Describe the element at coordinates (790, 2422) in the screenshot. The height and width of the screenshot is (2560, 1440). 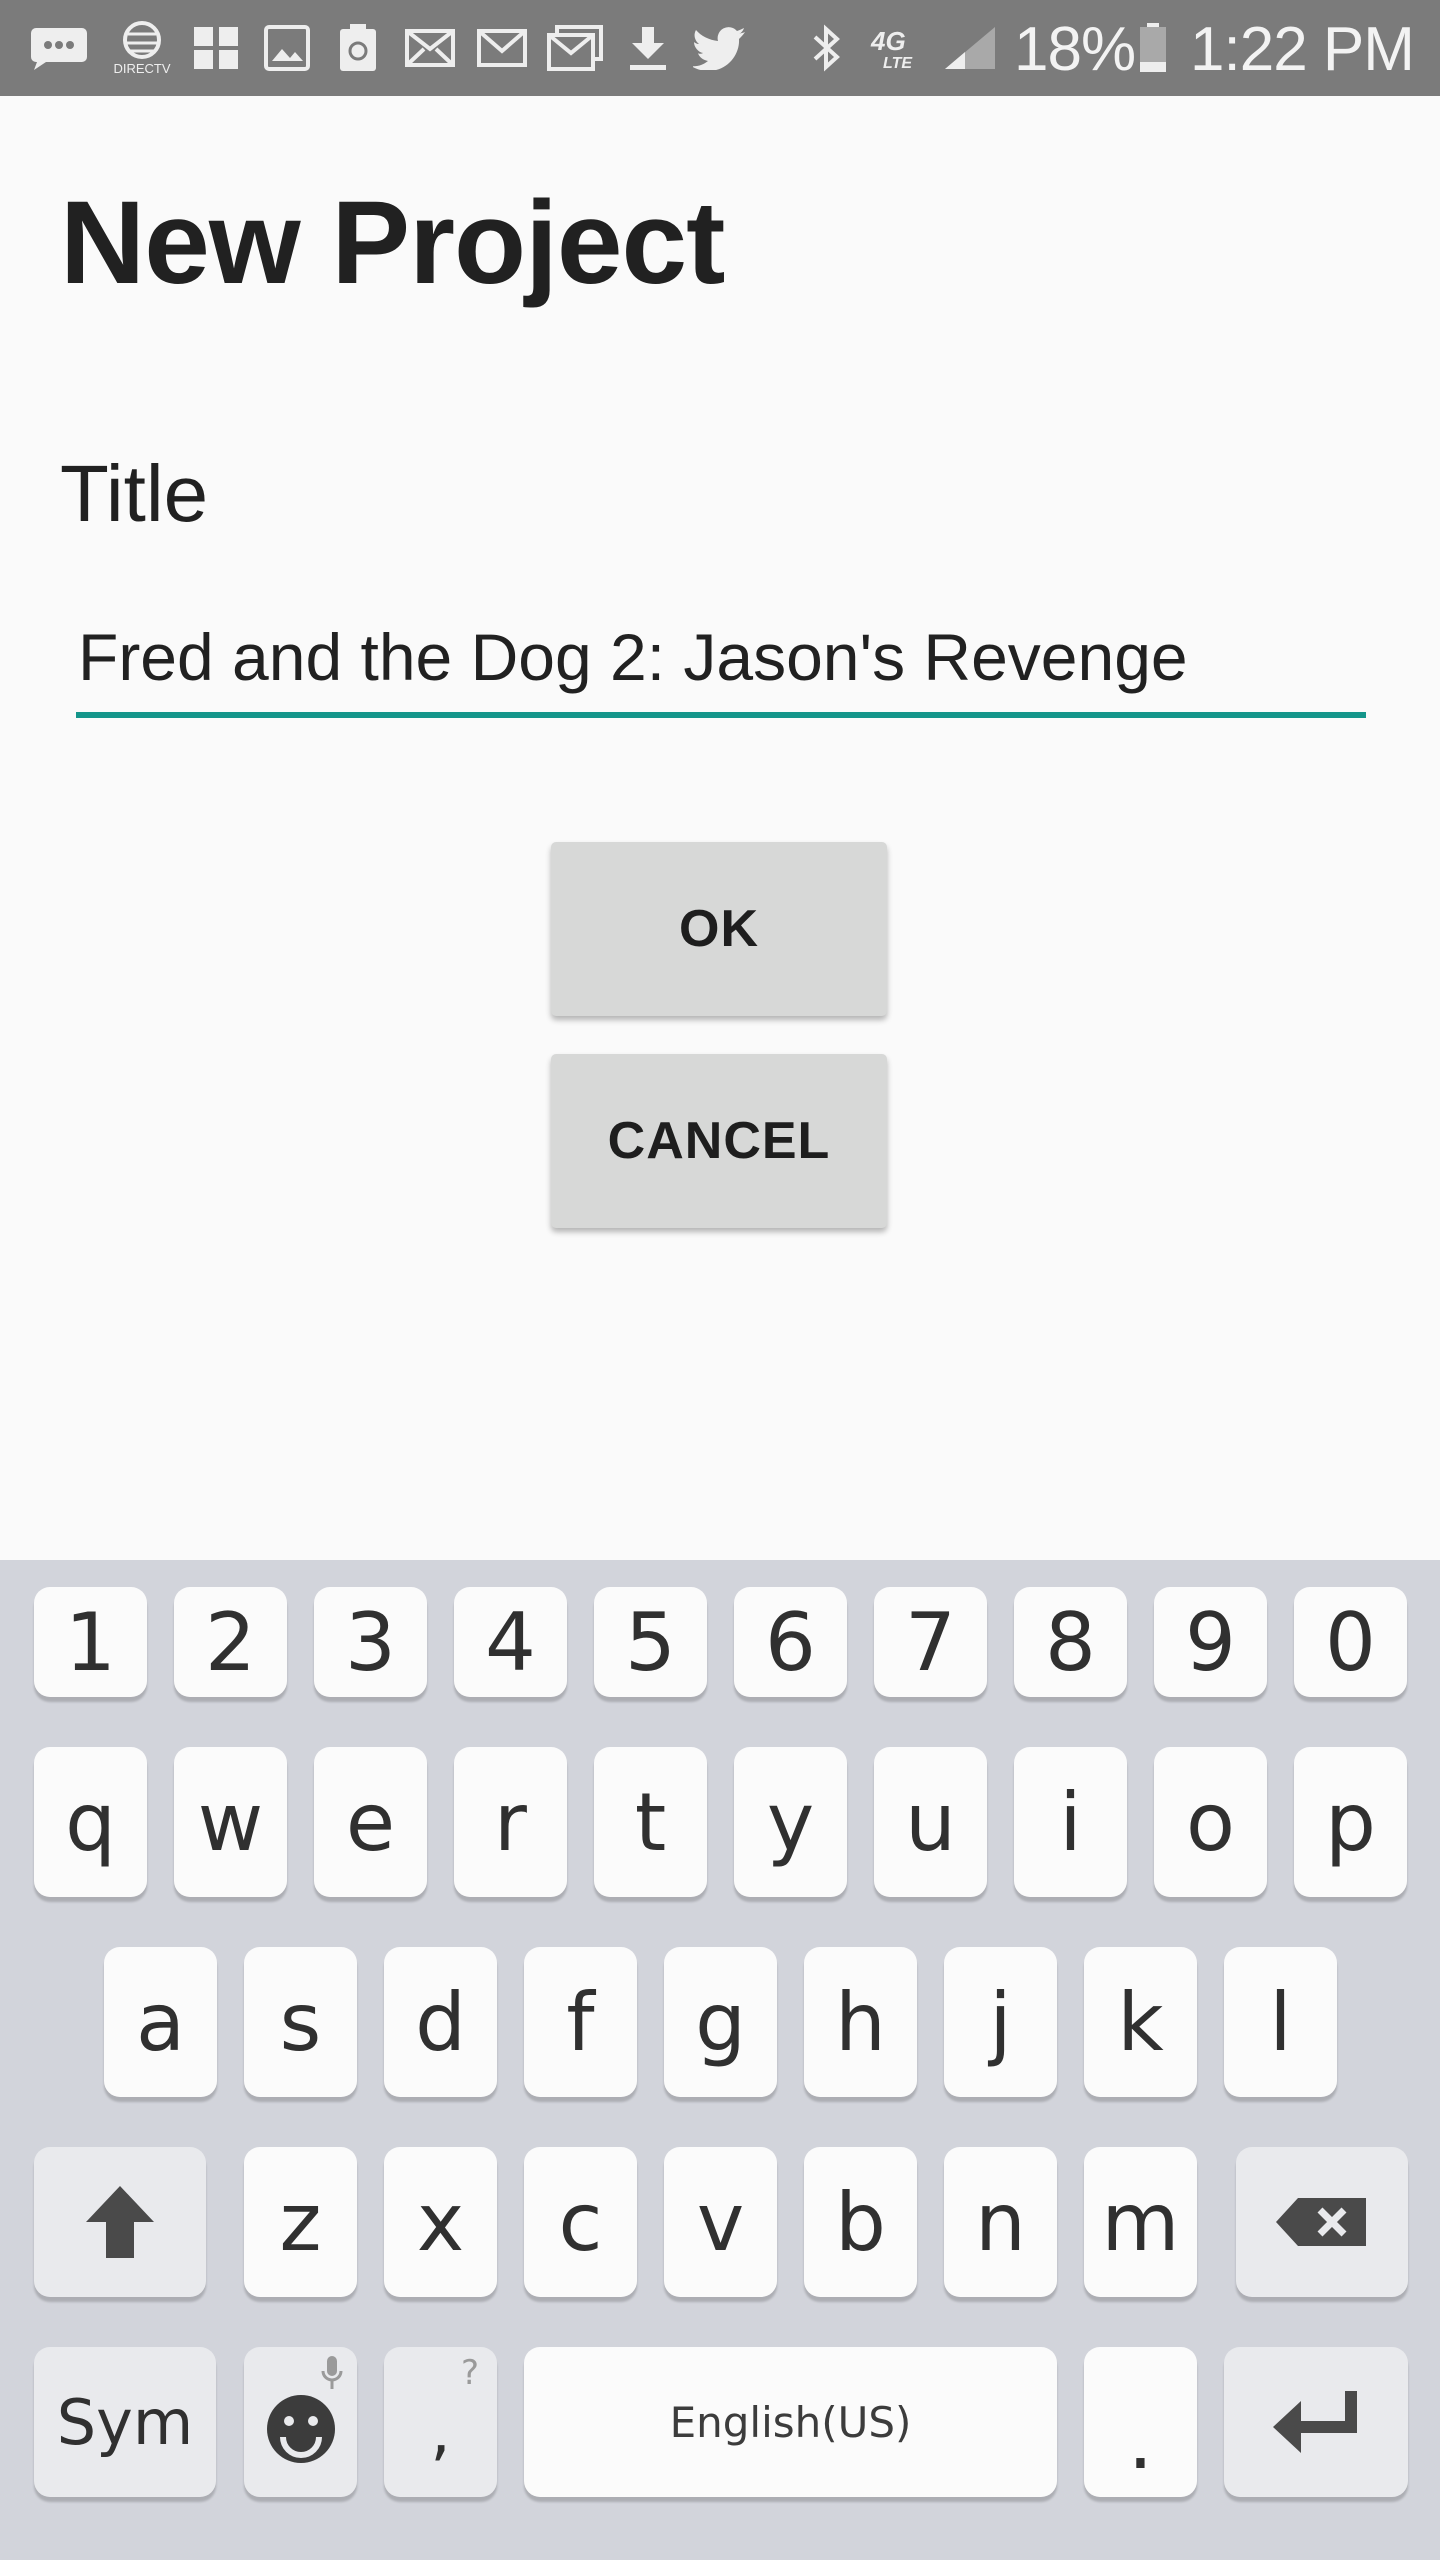
I see `space-key: English(US)` at that location.